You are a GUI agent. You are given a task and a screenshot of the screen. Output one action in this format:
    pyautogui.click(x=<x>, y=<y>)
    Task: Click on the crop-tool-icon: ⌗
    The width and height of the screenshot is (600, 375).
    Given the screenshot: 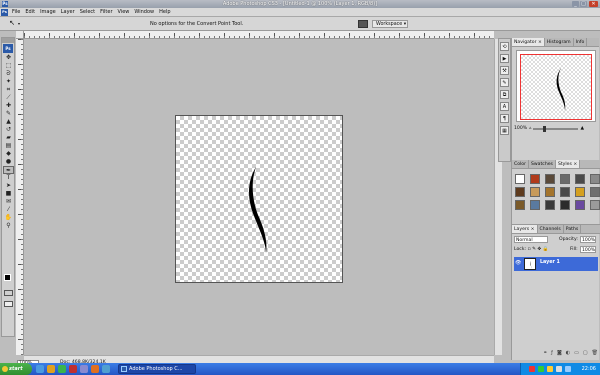 What is the action you would take?
    pyautogui.click(x=8, y=90)
    